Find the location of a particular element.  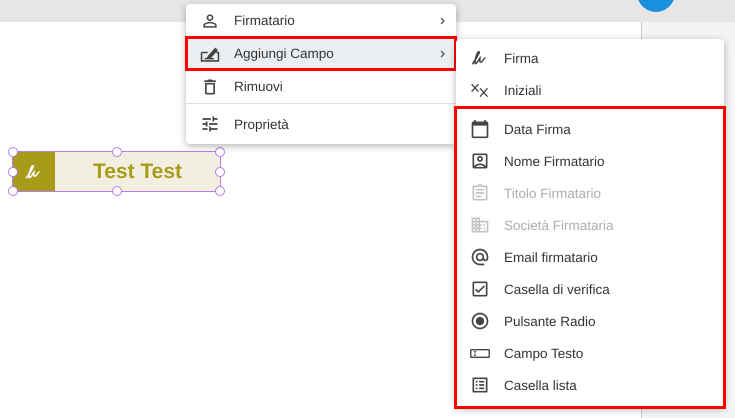

radio-icon is located at coordinates (480, 321).